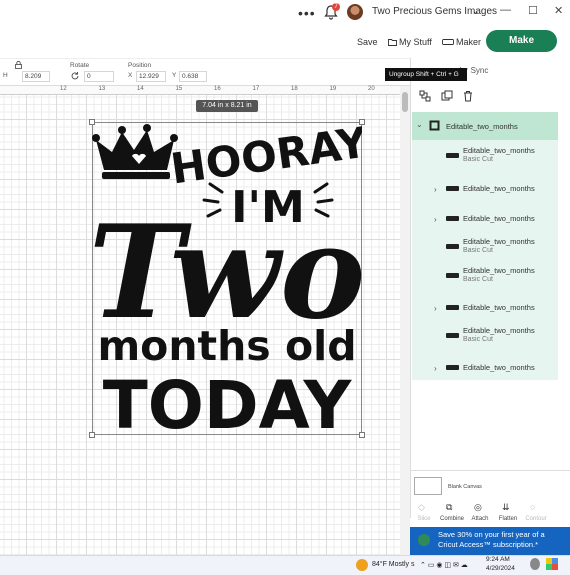  I want to click on position-x-input: 12.929, so click(151, 76).